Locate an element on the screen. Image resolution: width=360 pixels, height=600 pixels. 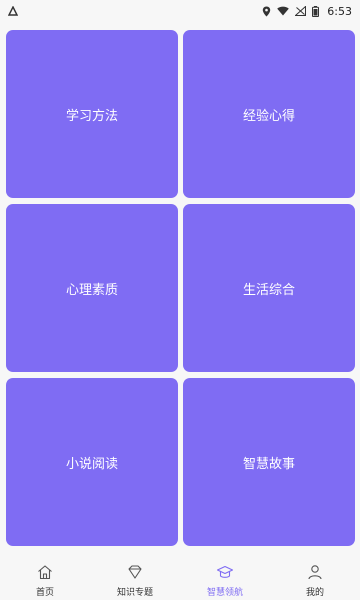
status-time: 6:53 is located at coordinates (339, 11).